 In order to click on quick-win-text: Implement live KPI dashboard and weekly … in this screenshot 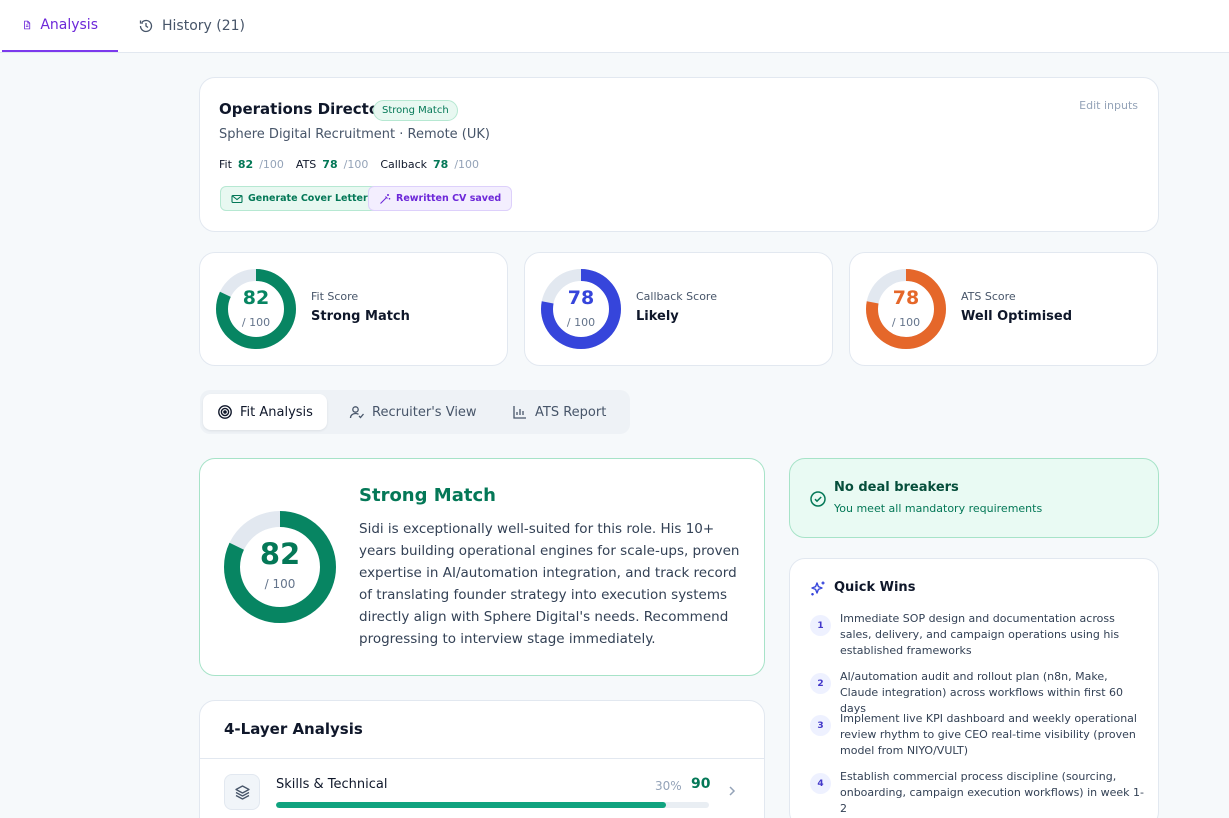, I will do `click(988, 734)`.